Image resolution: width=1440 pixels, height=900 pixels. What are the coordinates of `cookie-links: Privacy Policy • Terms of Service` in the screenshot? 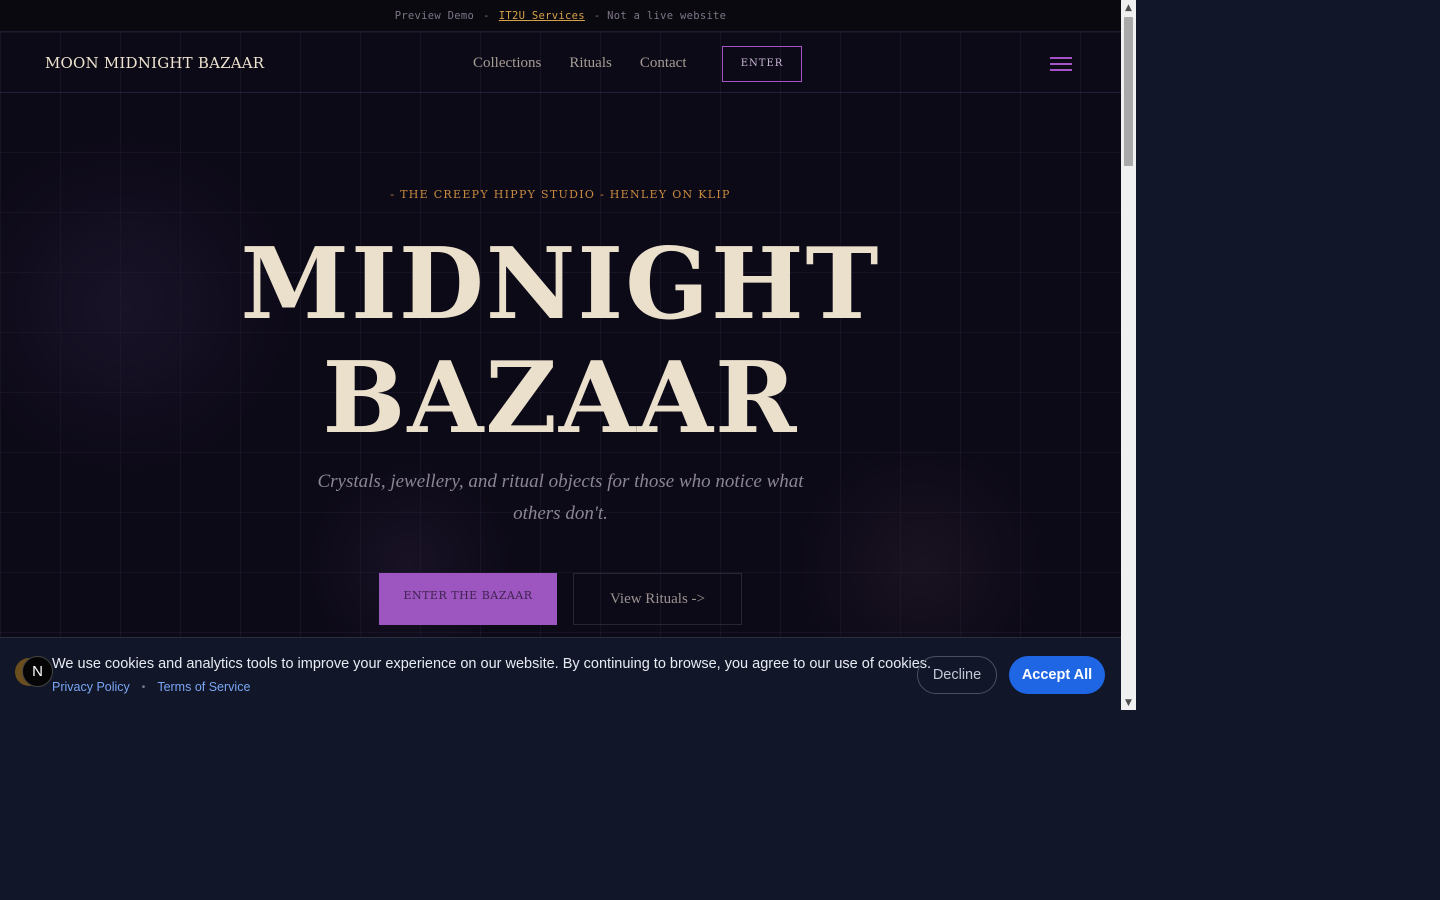 It's located at (151, 687).